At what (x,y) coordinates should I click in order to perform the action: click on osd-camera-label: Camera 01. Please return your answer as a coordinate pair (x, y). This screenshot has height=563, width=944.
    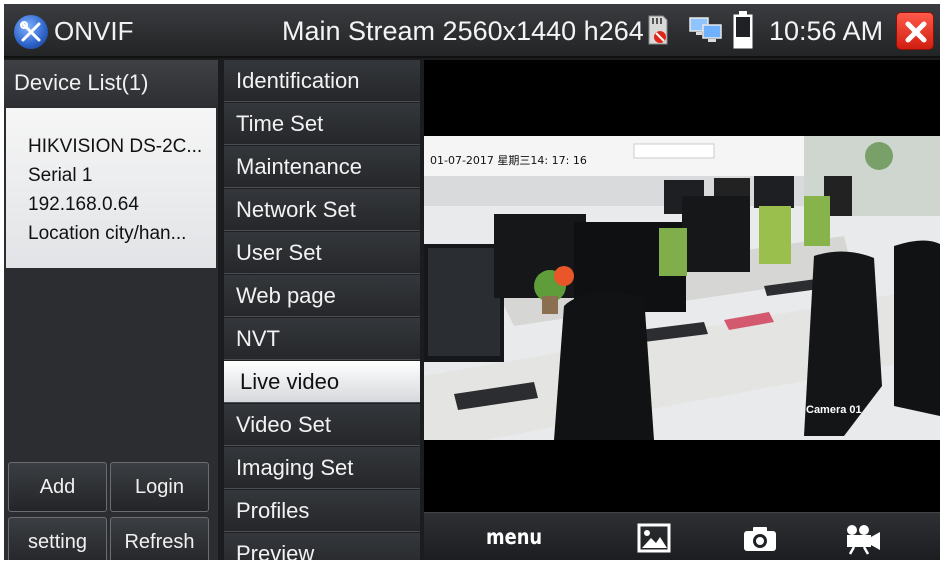
    Looking at the image, I should click on (834, 410).